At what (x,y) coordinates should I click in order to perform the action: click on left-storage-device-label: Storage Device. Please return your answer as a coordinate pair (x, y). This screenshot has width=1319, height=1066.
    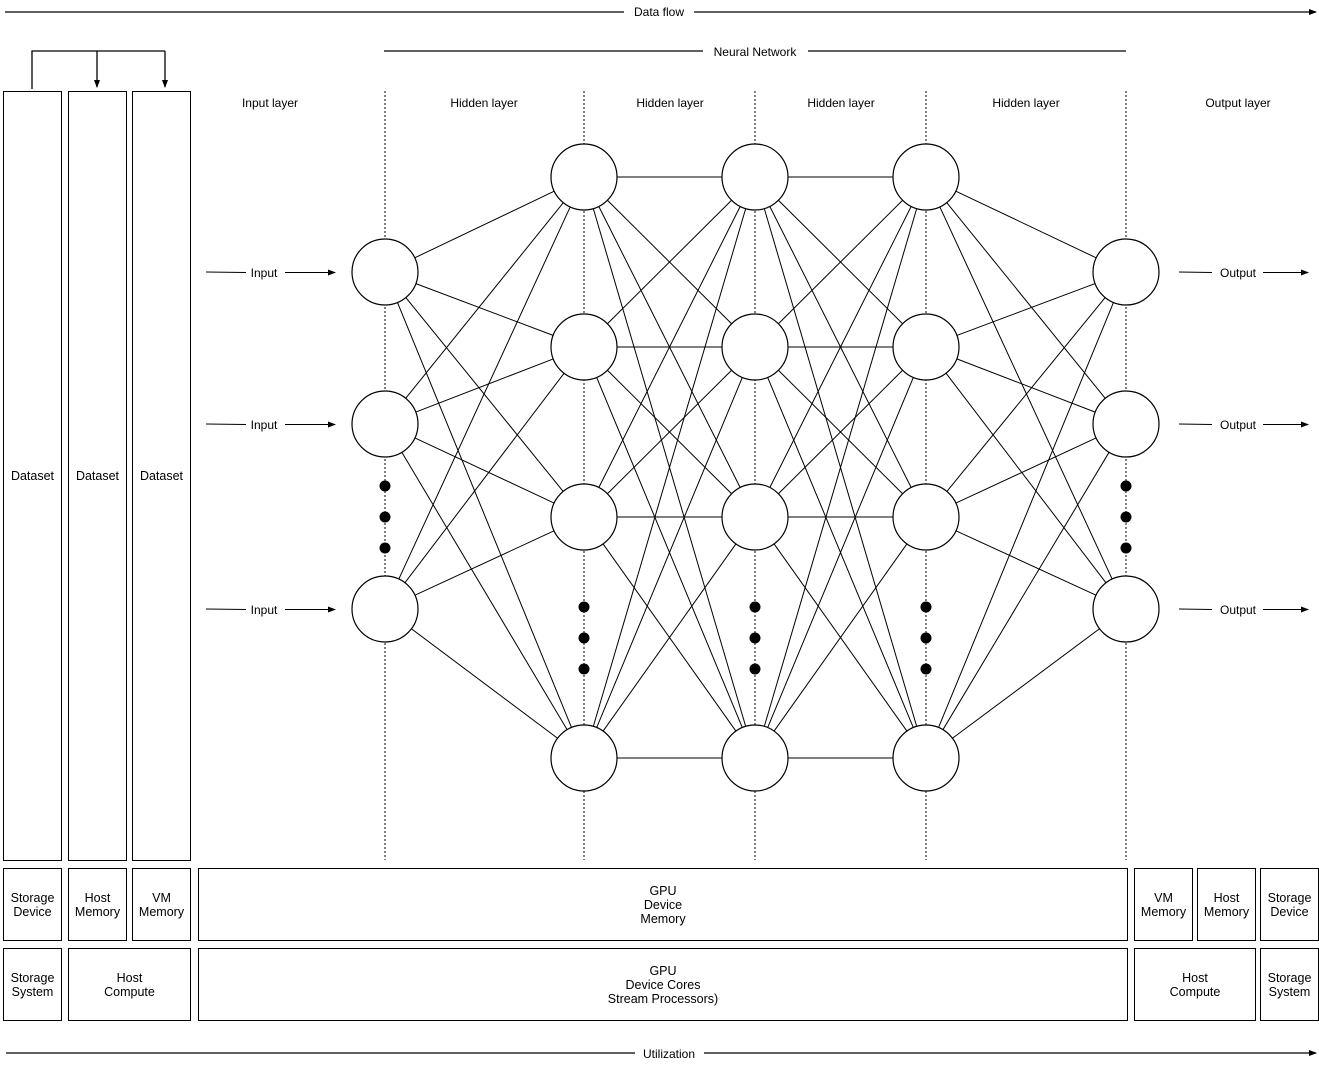
    Looking at the image, I should click on (32, 904).